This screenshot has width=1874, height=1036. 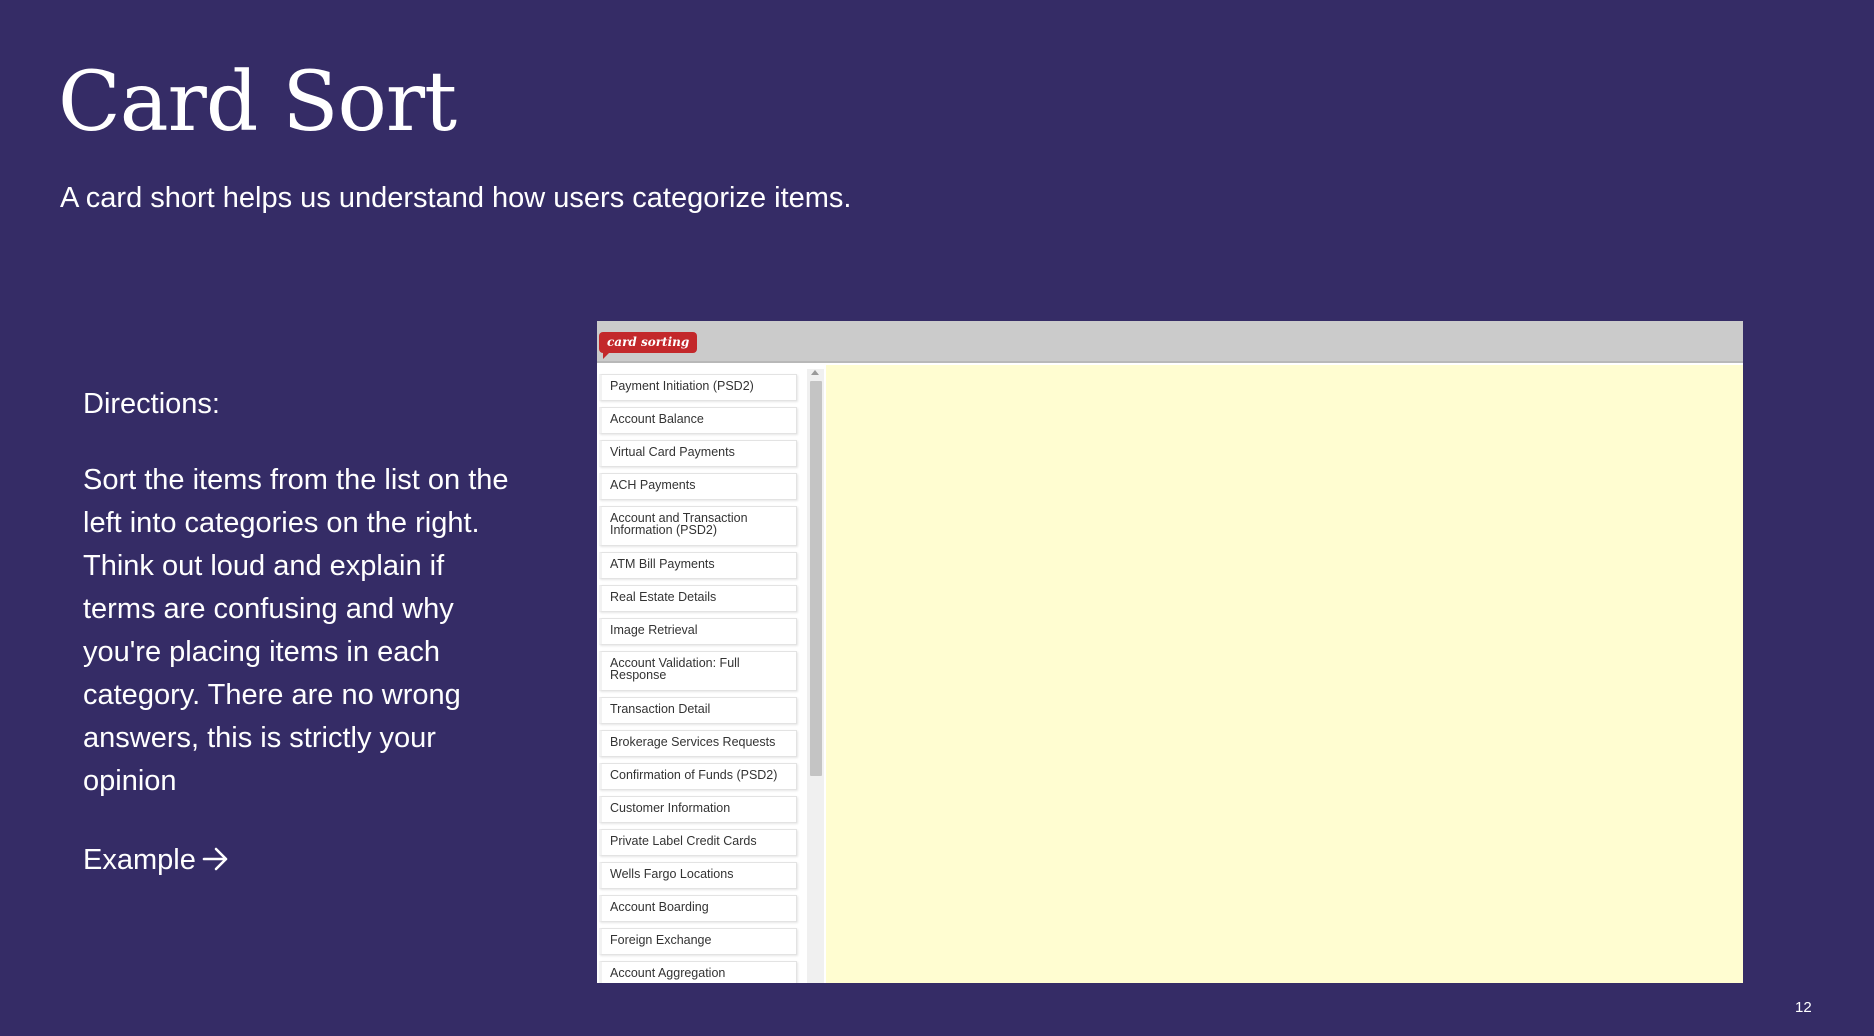 What do you see at coordinates (1170, 342) in the screenshot?
I see `card-app-header: card sorting` at bounding box center [1170, 342].